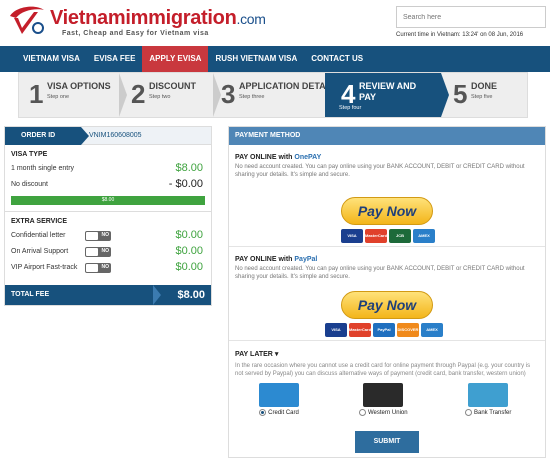  I want to click on step-5: 5 DONE Step five, so click(488, 95).